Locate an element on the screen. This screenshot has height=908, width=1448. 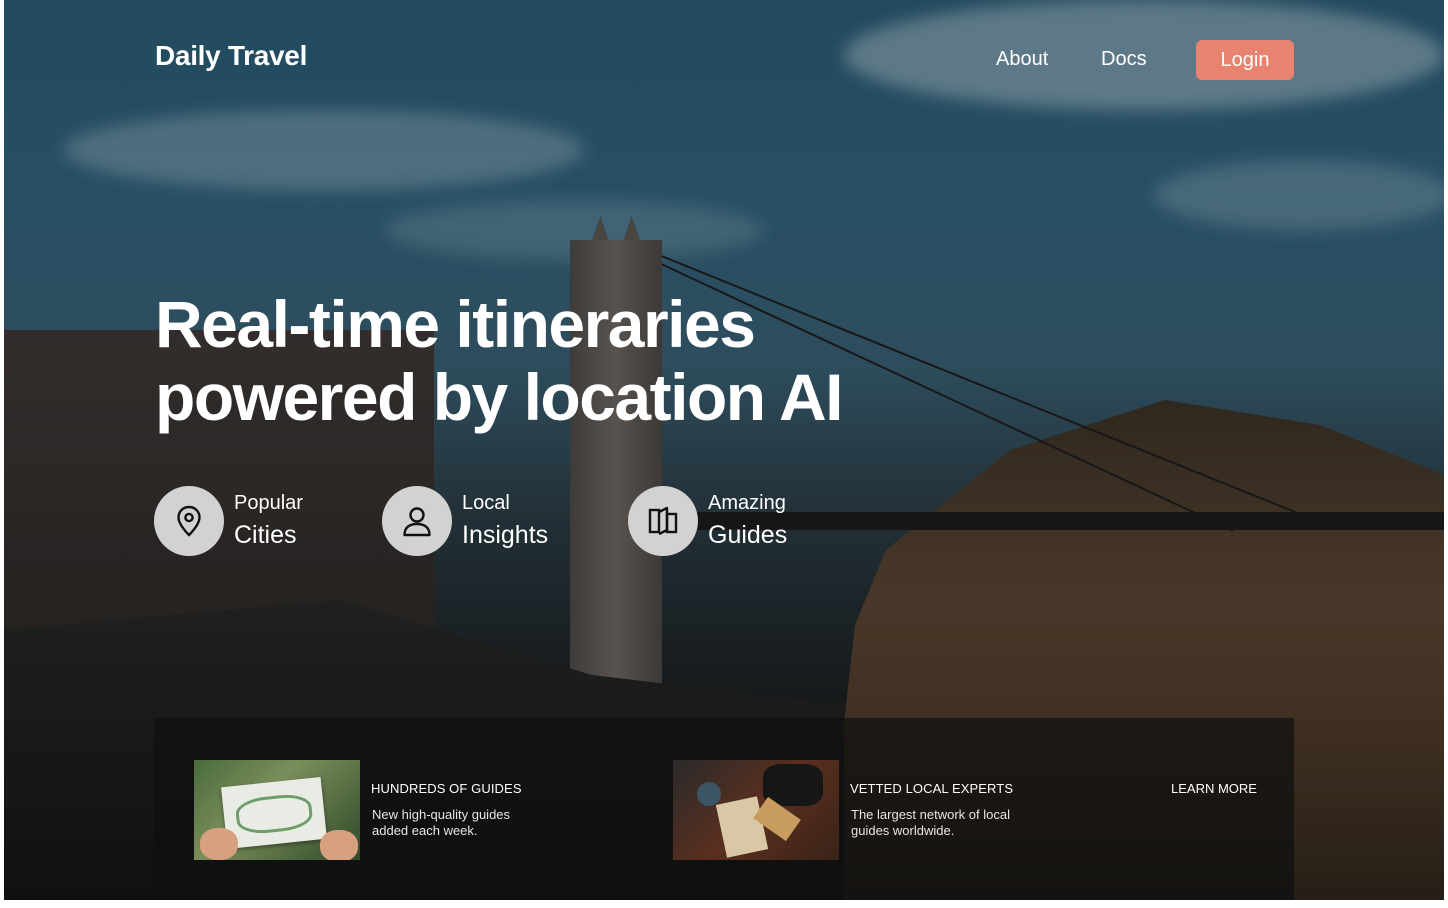
user-icon is located at coordinates (417, 522).